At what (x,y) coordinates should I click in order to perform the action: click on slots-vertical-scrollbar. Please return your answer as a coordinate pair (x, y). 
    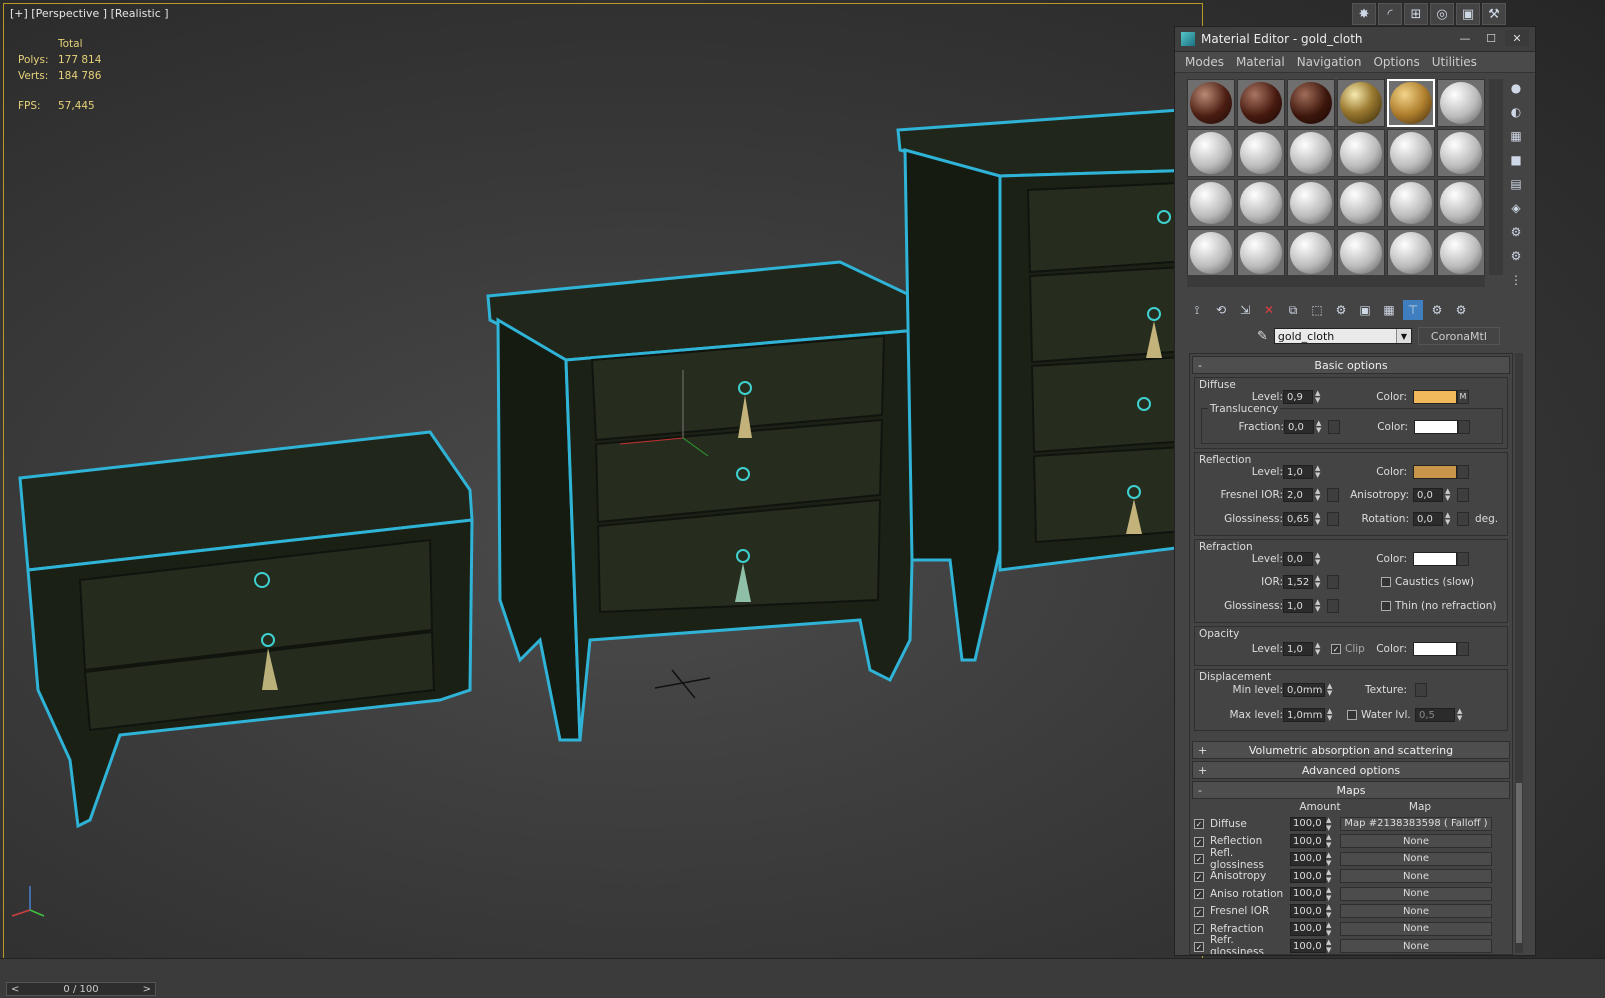
    Looking at the image, I should click on (1496, 177).